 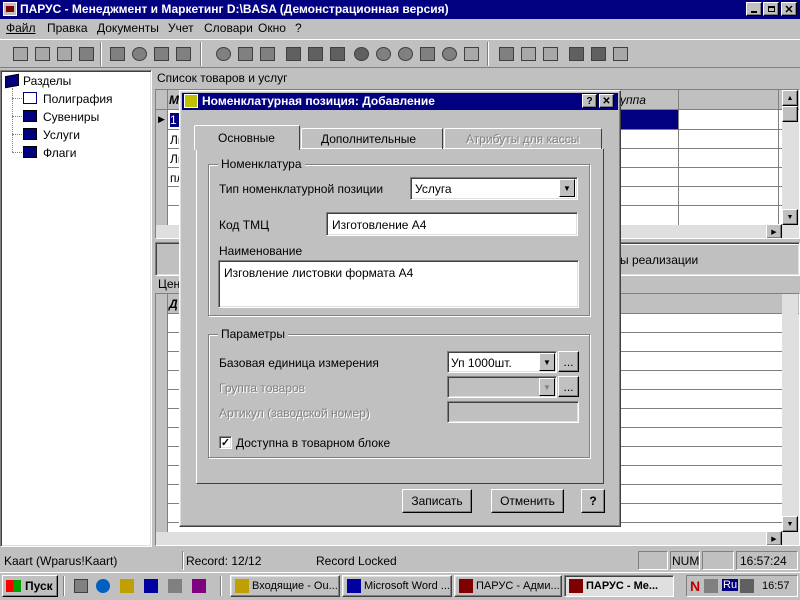 I want to click on menu-help: ?, so click(x=298, y=28).